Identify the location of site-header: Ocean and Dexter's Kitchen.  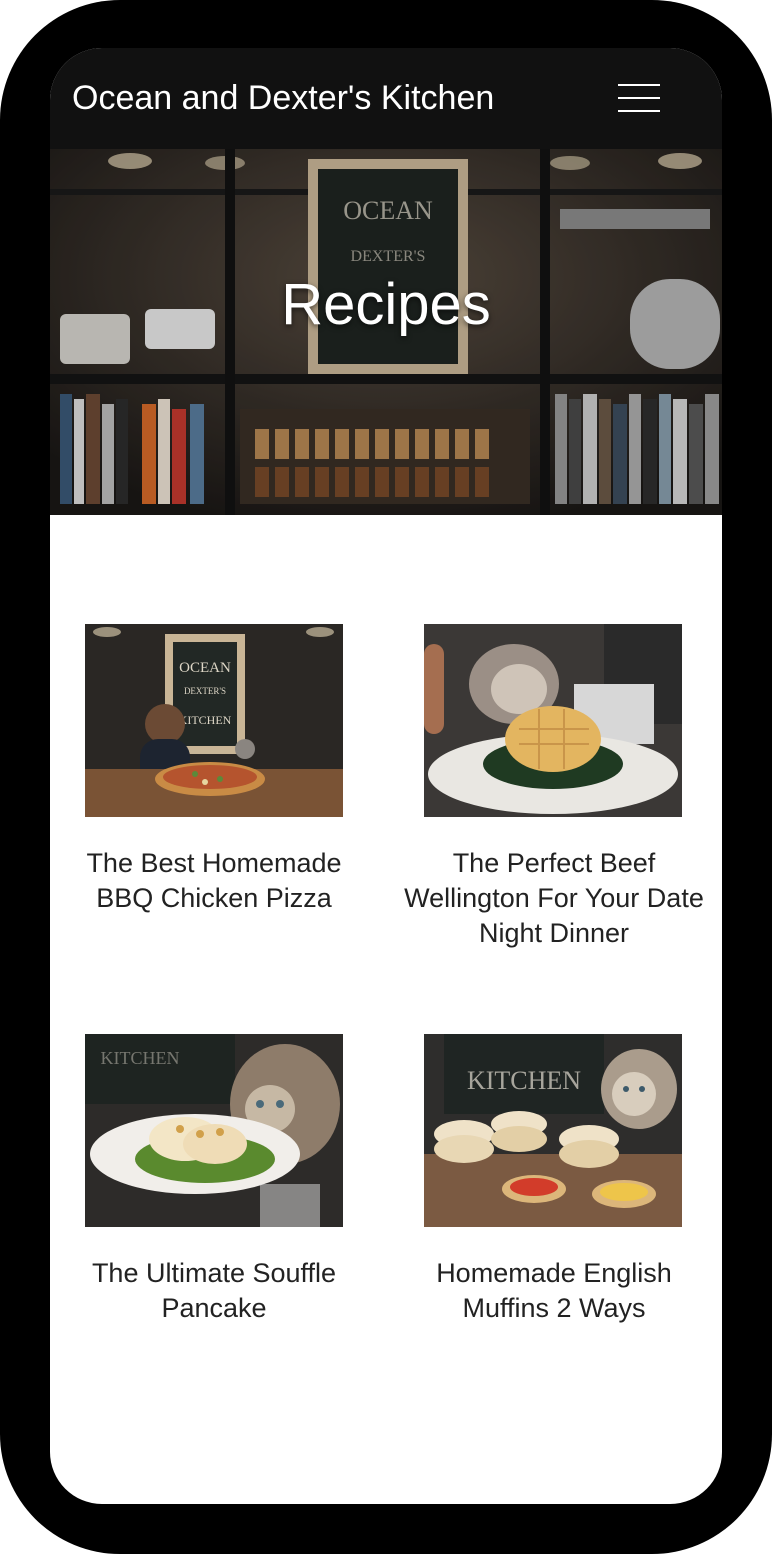
(386, 98).